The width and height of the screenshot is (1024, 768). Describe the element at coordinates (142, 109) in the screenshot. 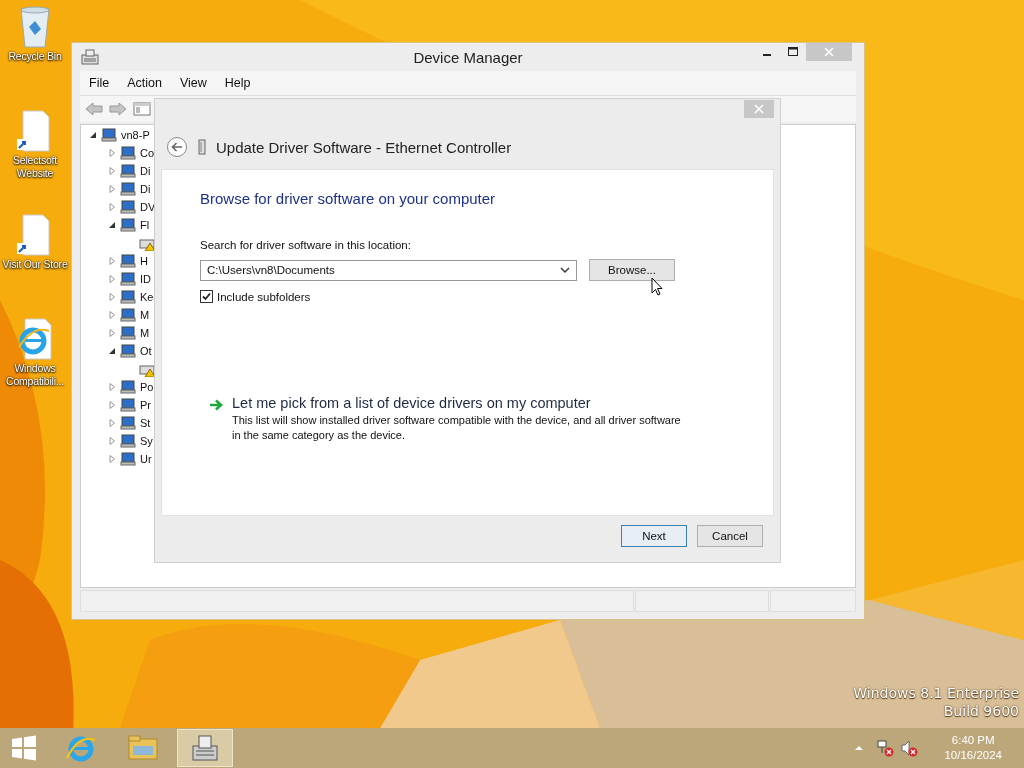

I see `console-tree-icon` at that location.